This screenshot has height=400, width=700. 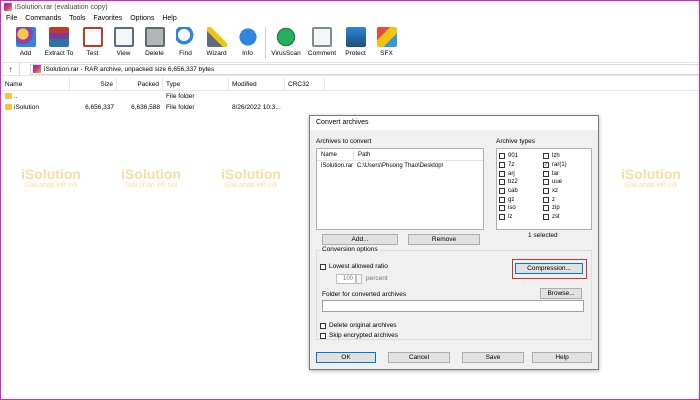 What do you see at coordinates (565, 208) in the screenshot?
I see `type-zip: zip` at bounding box center [565, 208].